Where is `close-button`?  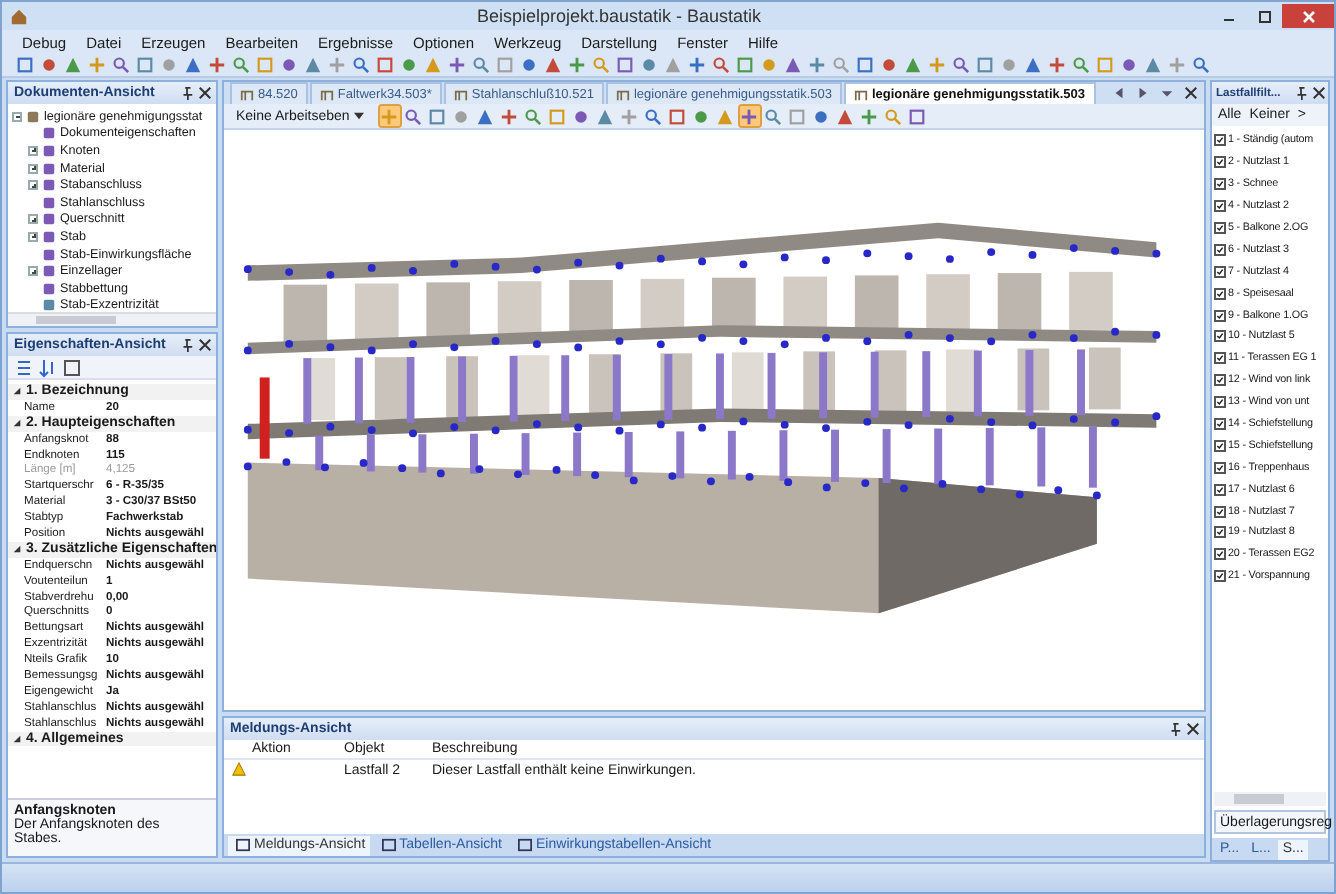 close-button is located at coordinates (1308, 16).